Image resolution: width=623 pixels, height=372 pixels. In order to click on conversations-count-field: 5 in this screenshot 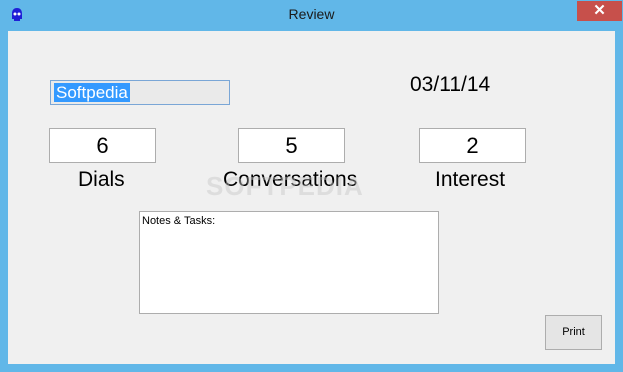, I will do `click(291, 145)`.